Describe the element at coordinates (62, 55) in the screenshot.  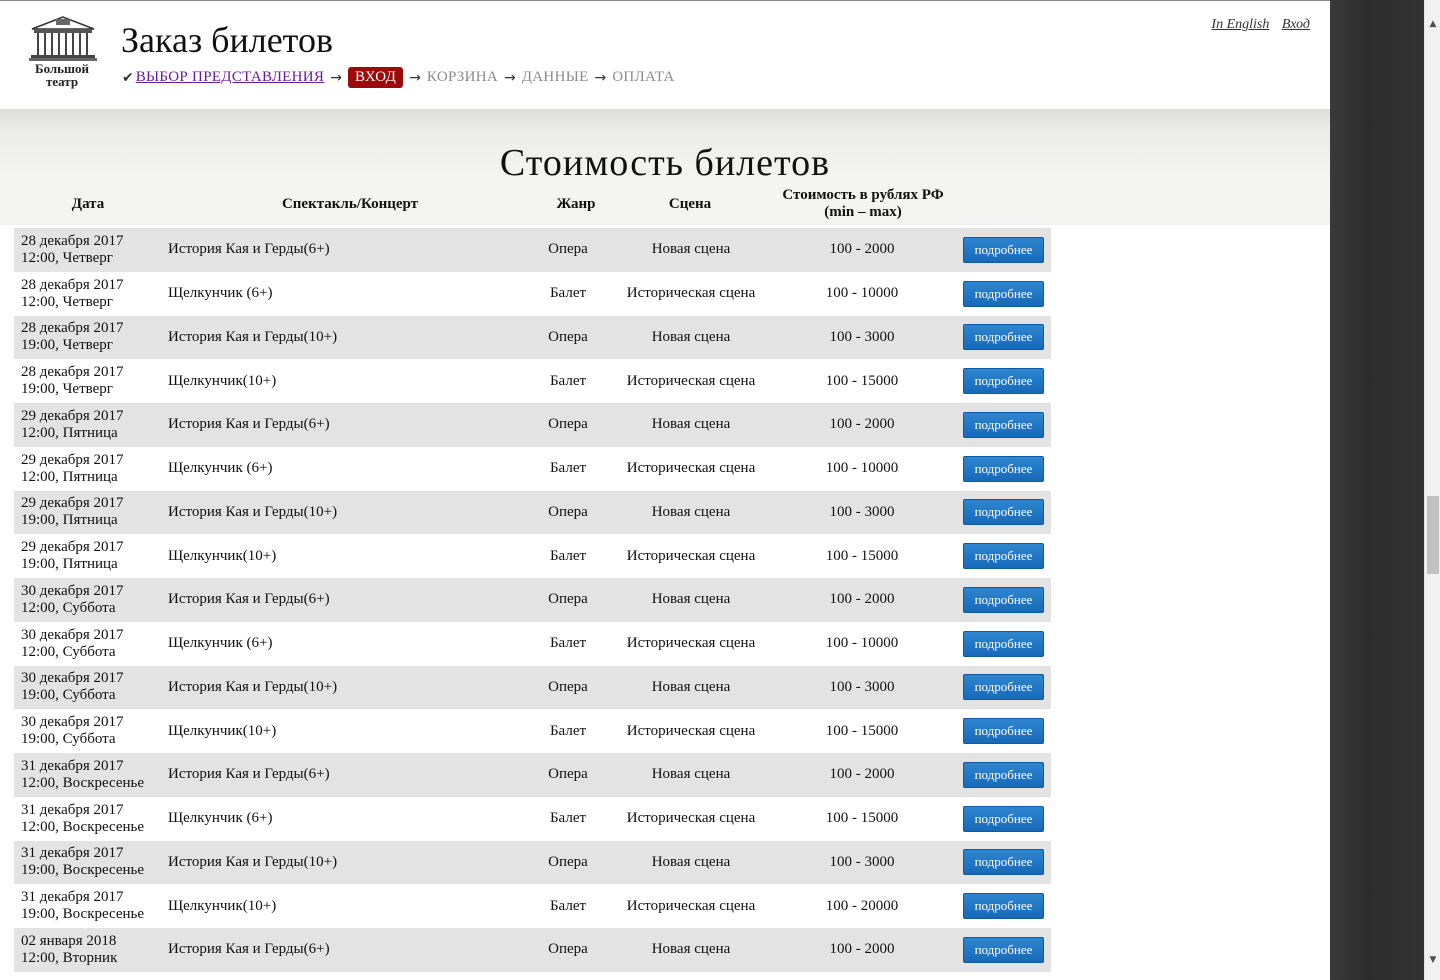
I see `bolshoi-logo: Большой театр` at that location.